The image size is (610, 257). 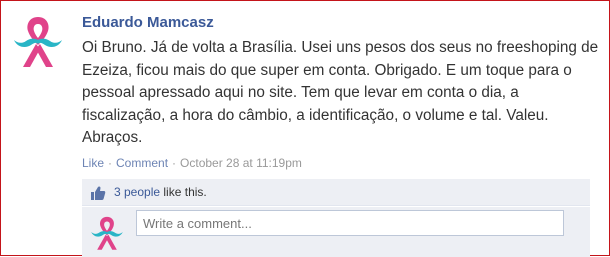 I want to click on likes-text: 3 people like this., so click(x=160, y=192).